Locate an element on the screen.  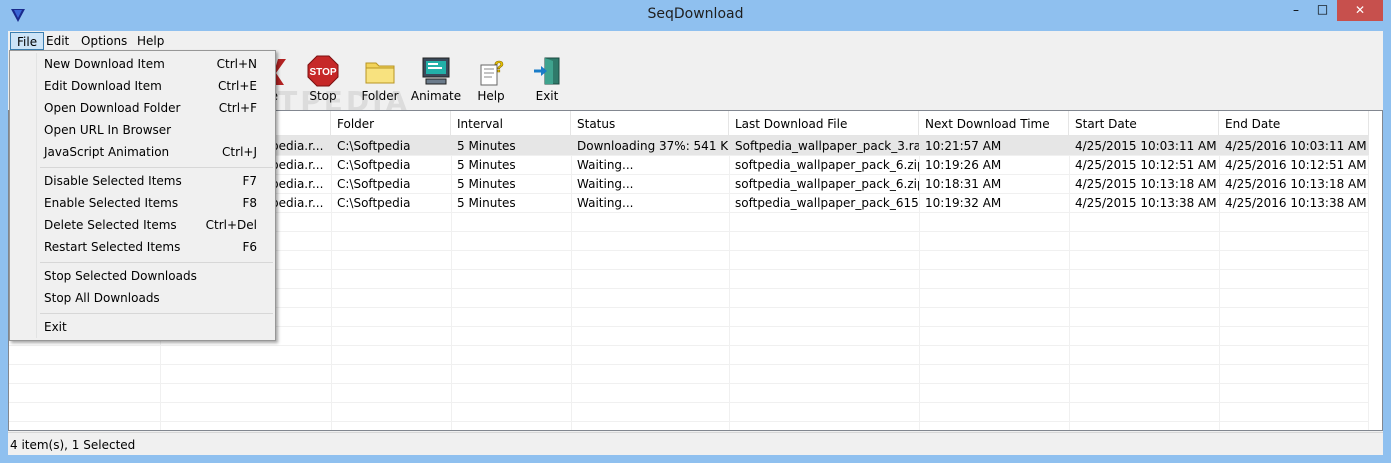
column-header-interval: Interval is located at coordinates (511, 123).